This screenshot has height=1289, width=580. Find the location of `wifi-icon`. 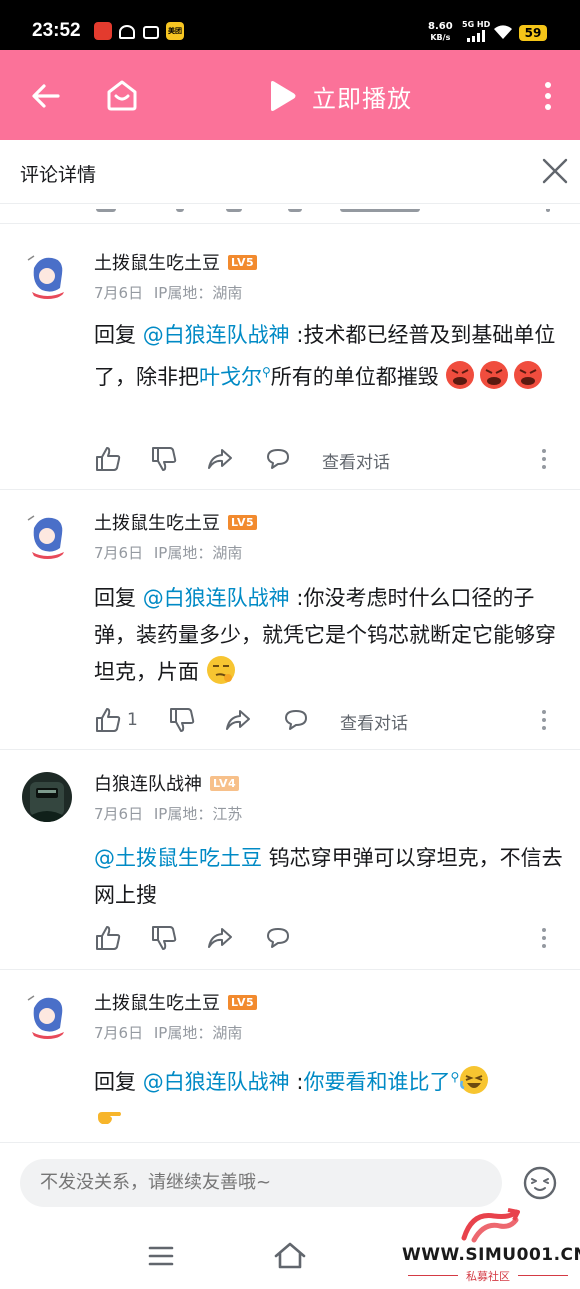

wifi-icon is located at coordinates (503, 32).